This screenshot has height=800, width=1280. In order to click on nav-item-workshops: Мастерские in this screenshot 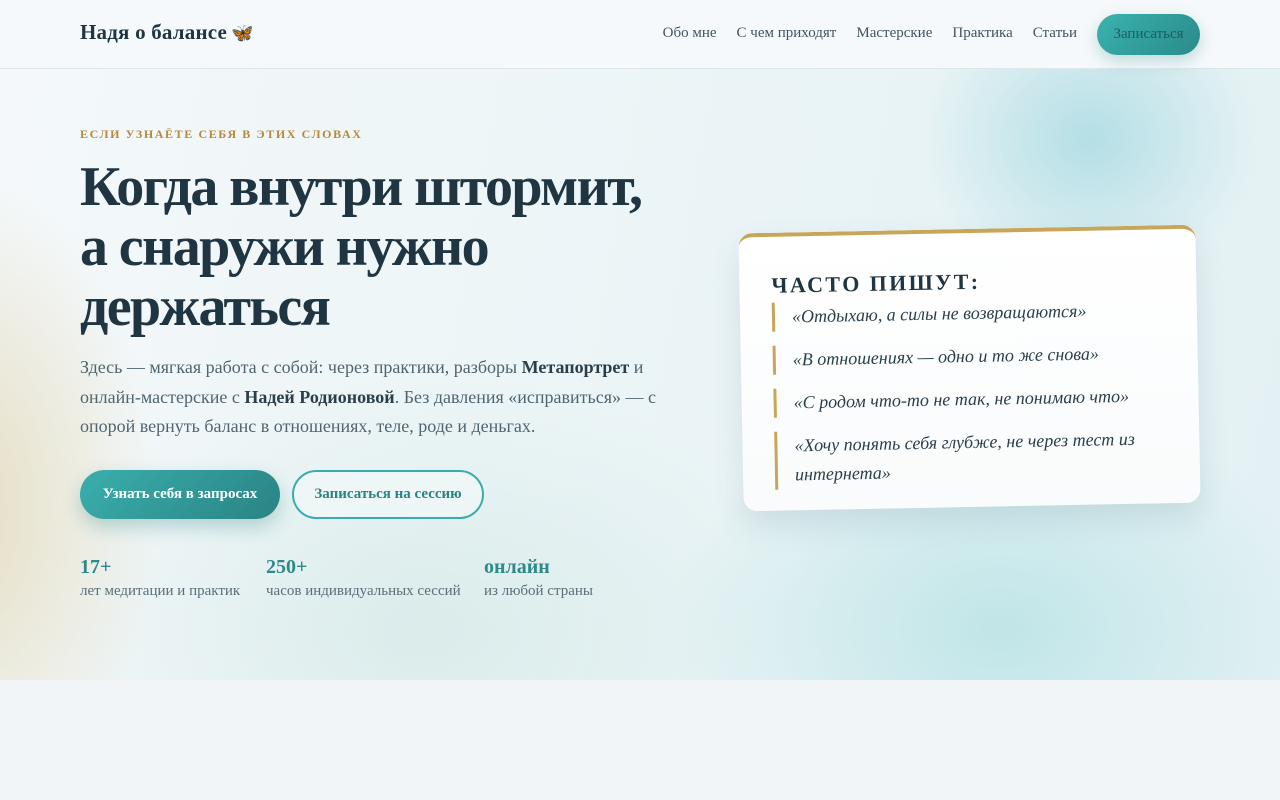, I will do `click(894, 33)`.